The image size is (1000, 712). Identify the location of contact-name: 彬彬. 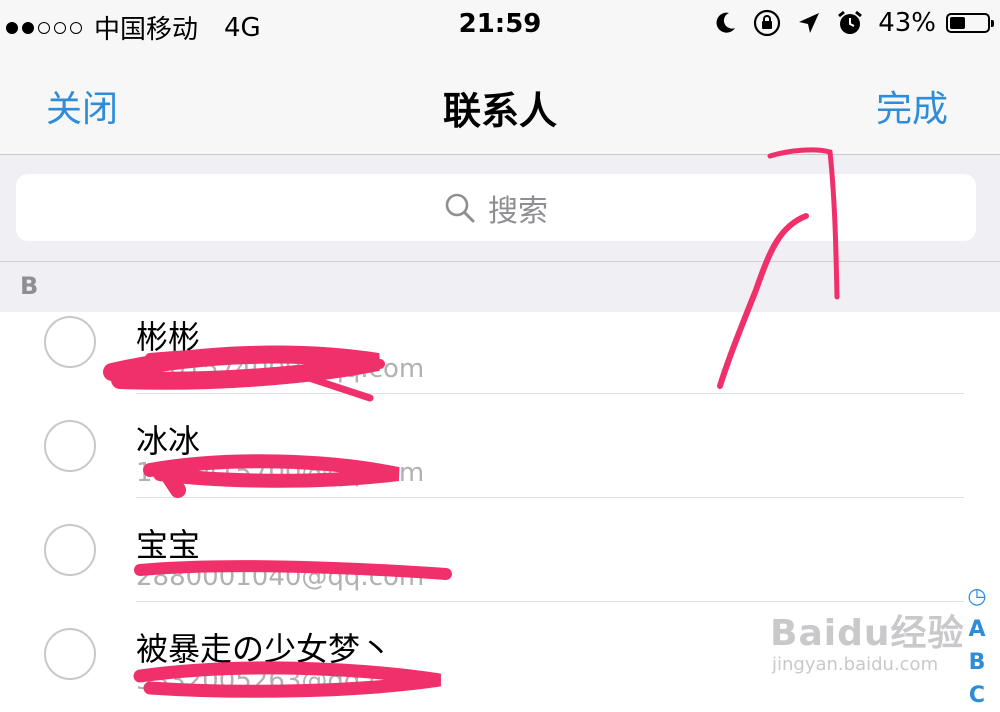
(168, 337).